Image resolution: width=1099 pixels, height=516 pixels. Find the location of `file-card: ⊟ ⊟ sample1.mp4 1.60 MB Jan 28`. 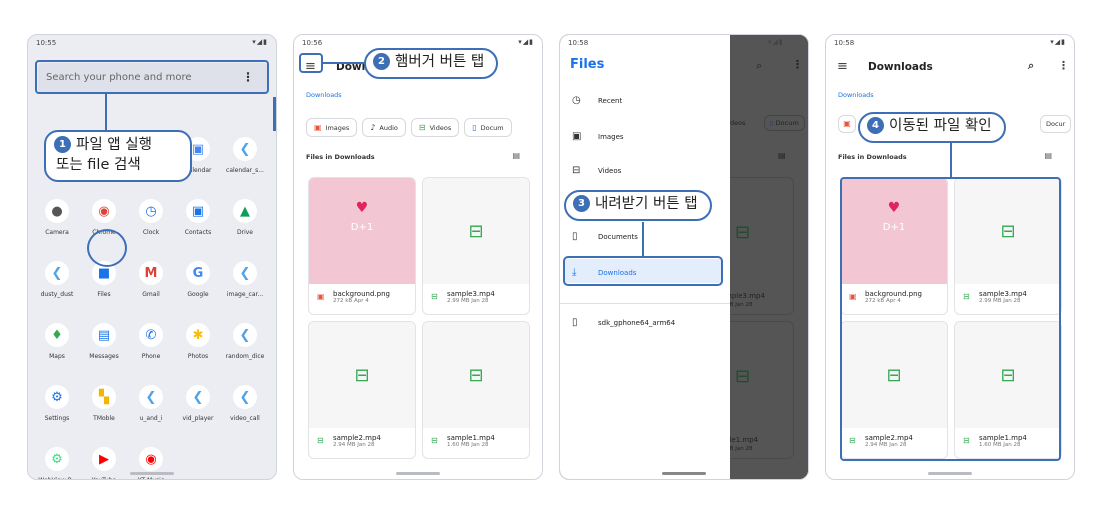

file-card: ⊟ ⊟ sample1.mp4 1.60 MB Jan 28 is located at coordinates (476, 390).